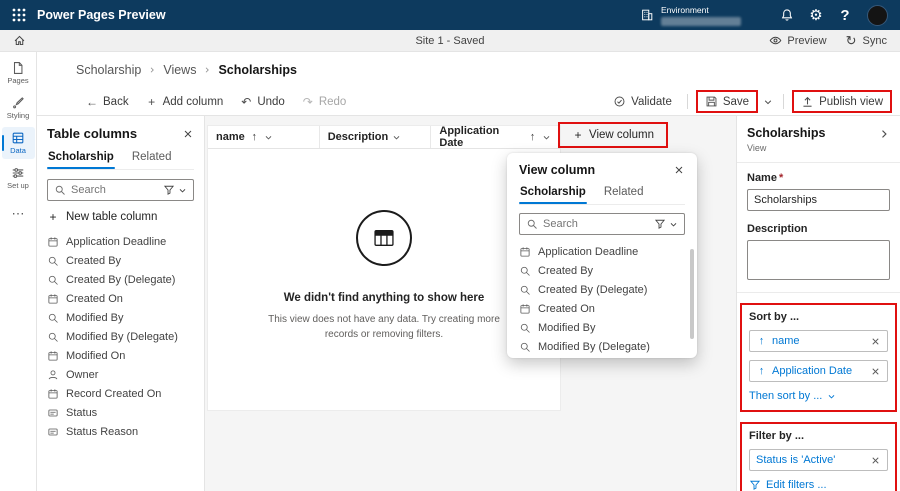 The height and width of the screenshot is (491, 900). Describe the element at coordinates (624, 193) in the screenshot. I see `popup-tab-related: Related` at that location.